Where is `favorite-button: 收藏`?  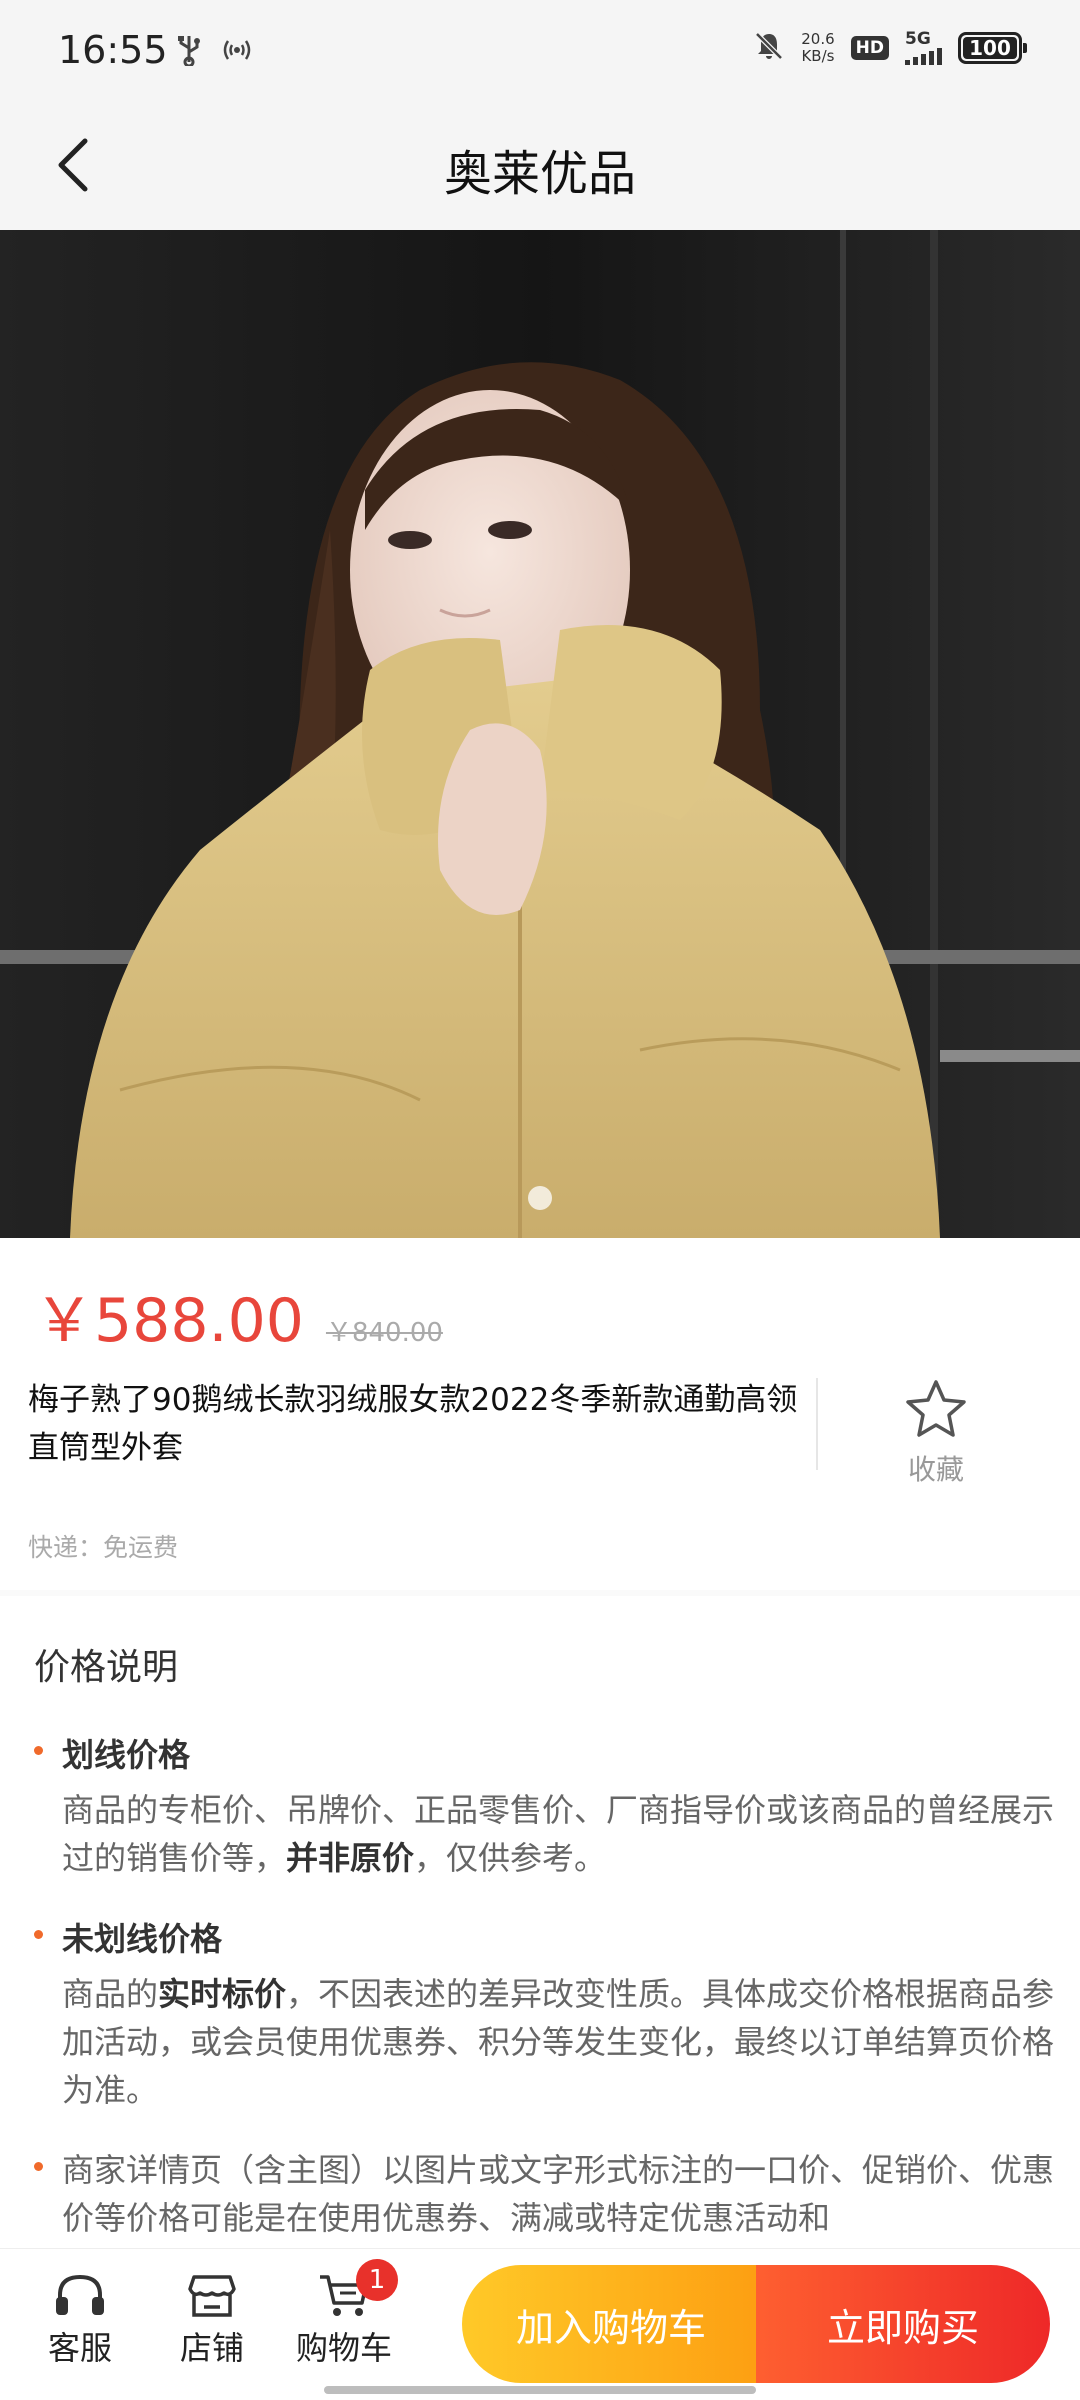
favorite-button: 收藏 is located at coordinates (936, 1433).